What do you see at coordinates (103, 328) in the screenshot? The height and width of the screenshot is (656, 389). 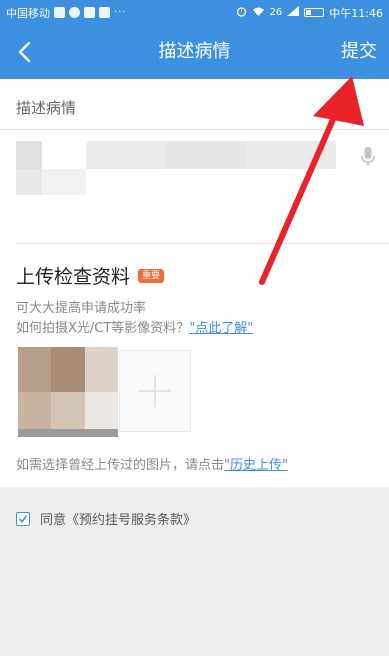 I see `howto-hint-text: 如何拍摄X光/CT等影像资料？` at bounding box center [103, 328].